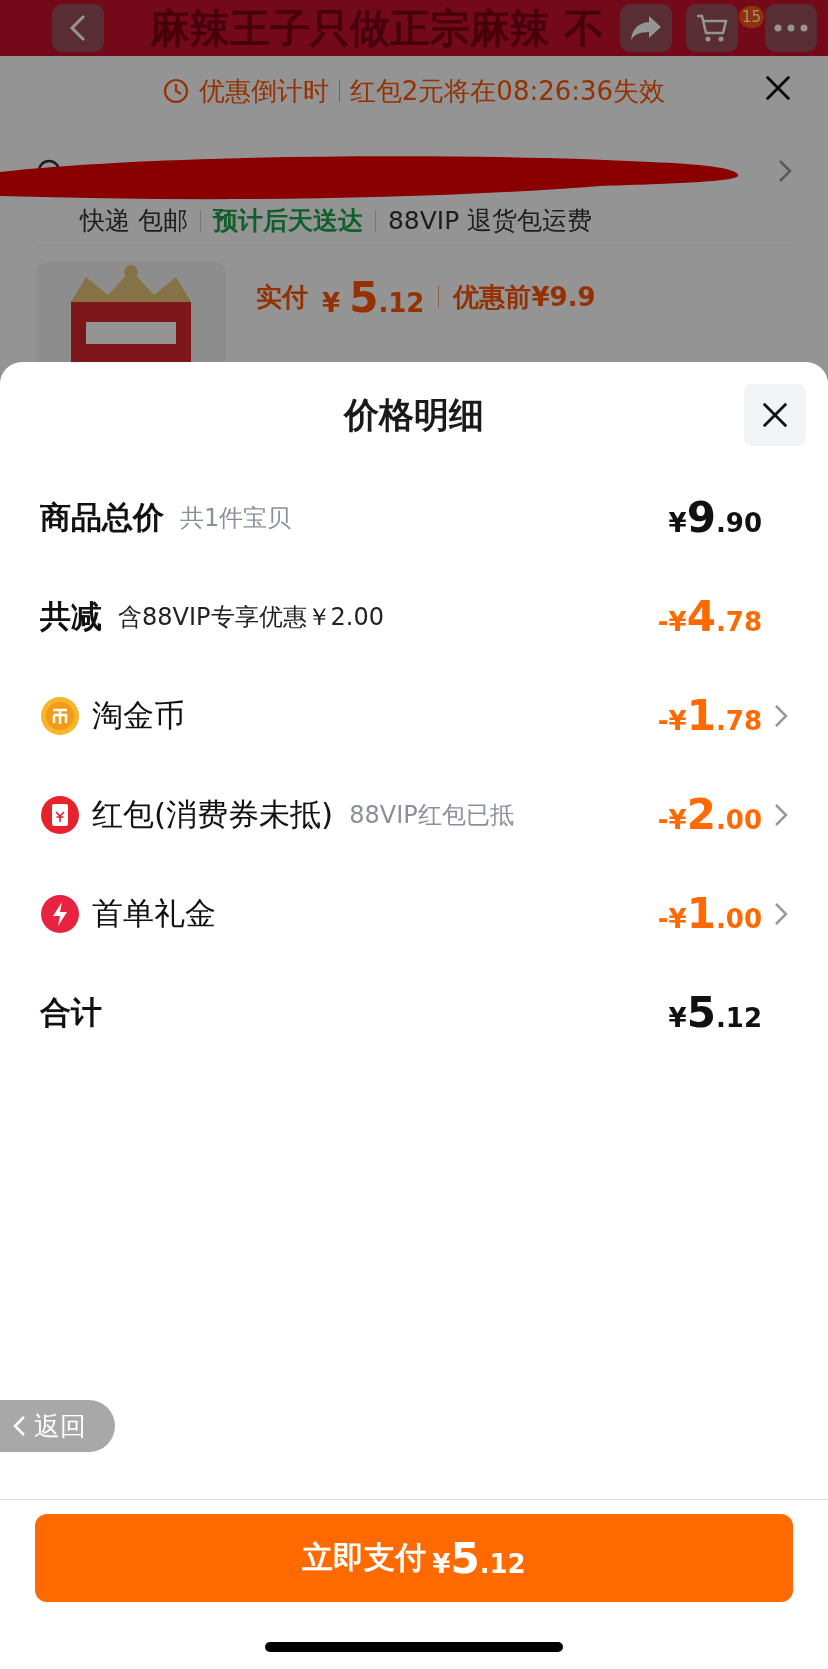 The image size is (828, 1669). What do you see at coordinates (373, 297) in the screenshot?
I see `paid-price: ¥ 5.12` at bounding box center [373, 297].